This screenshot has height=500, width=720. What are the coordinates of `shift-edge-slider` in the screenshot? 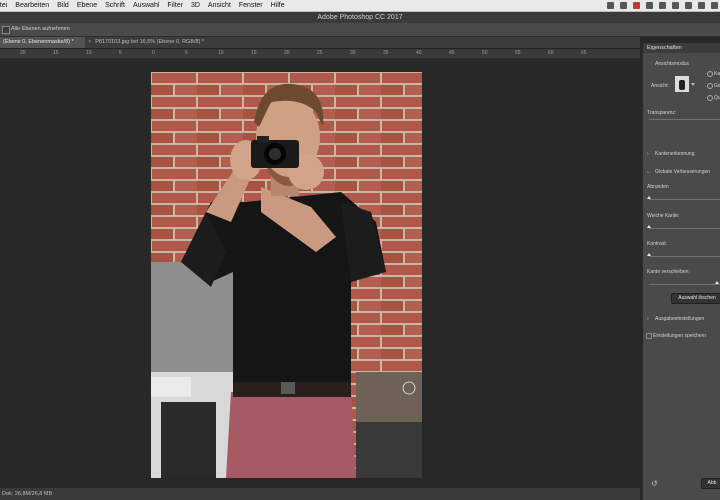 It's located at (684, 284).